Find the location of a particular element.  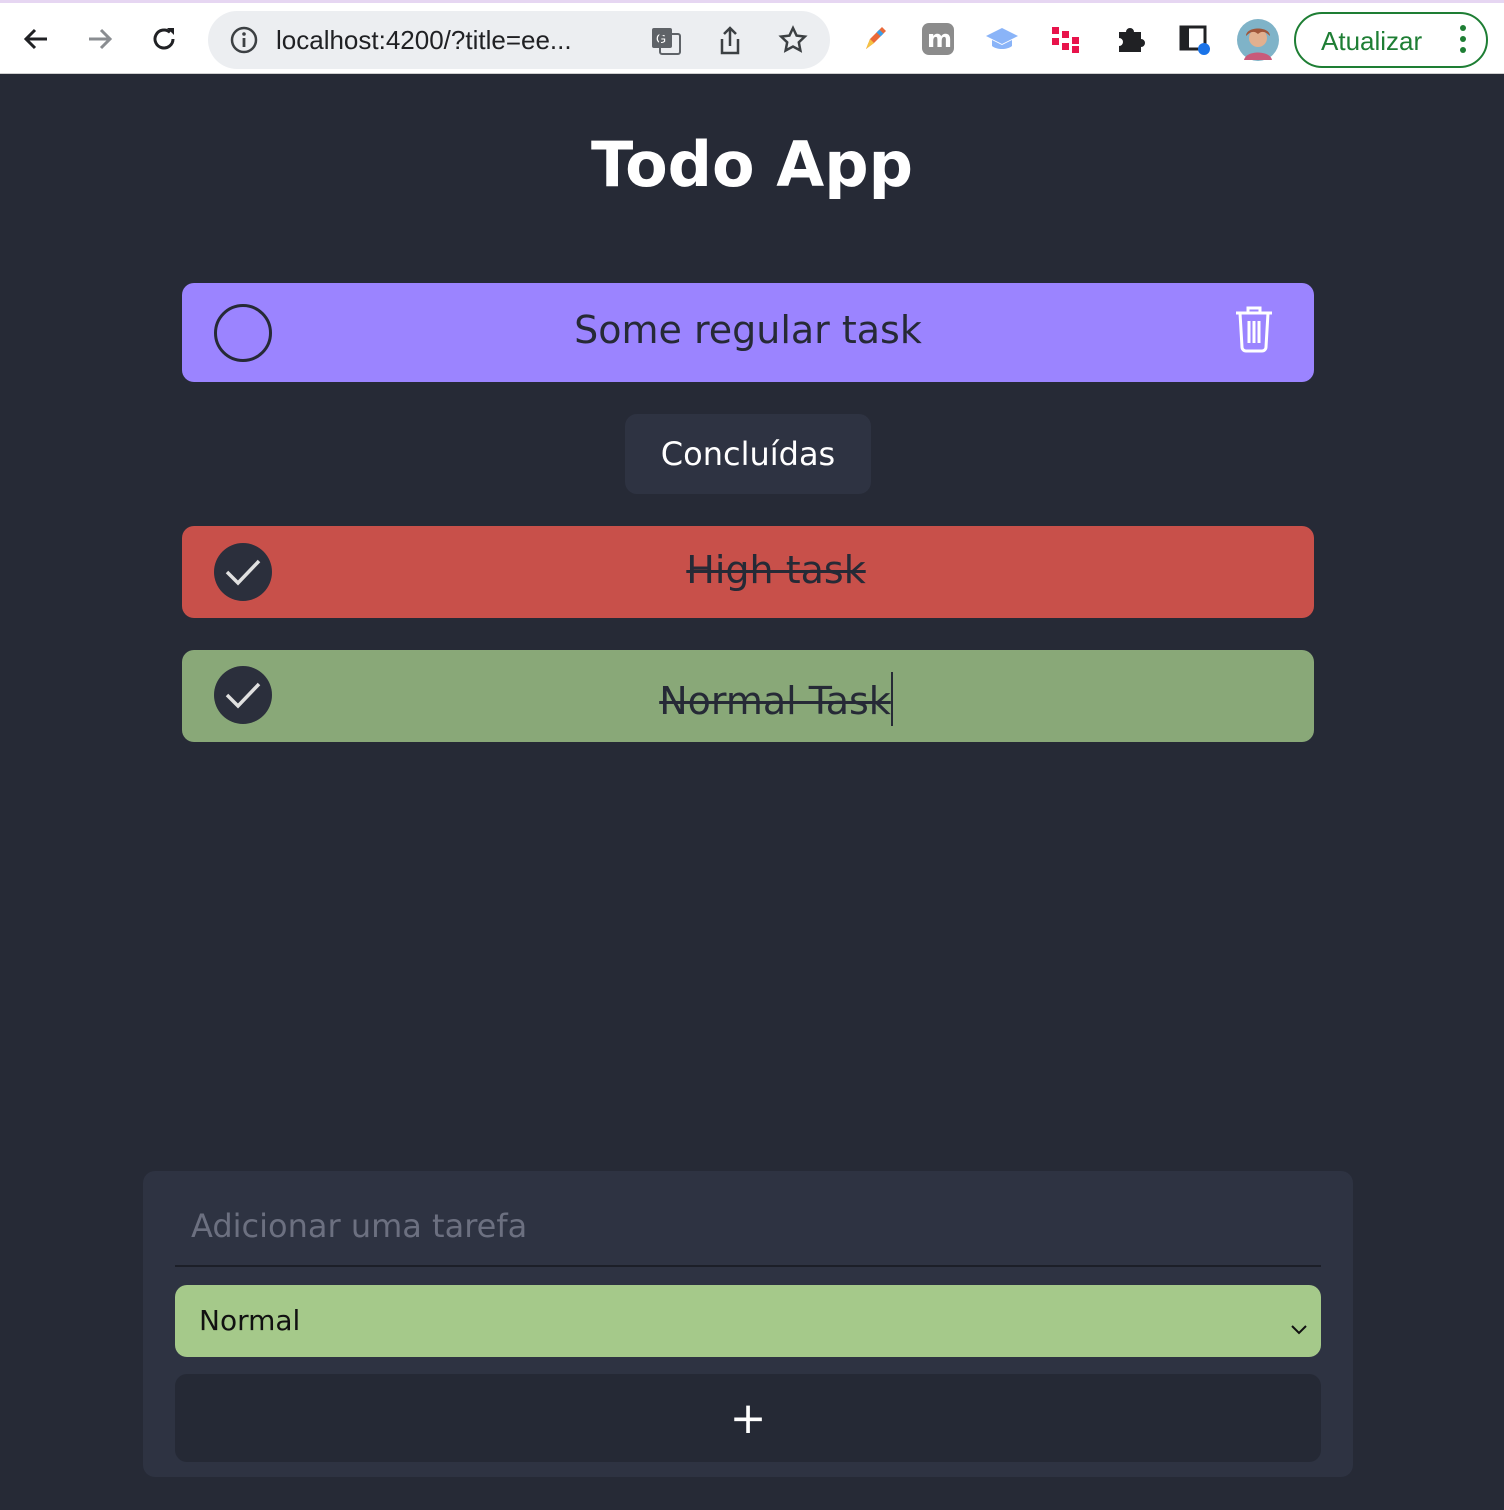

bookmark-star-icon is located at coordinates (793, 42).